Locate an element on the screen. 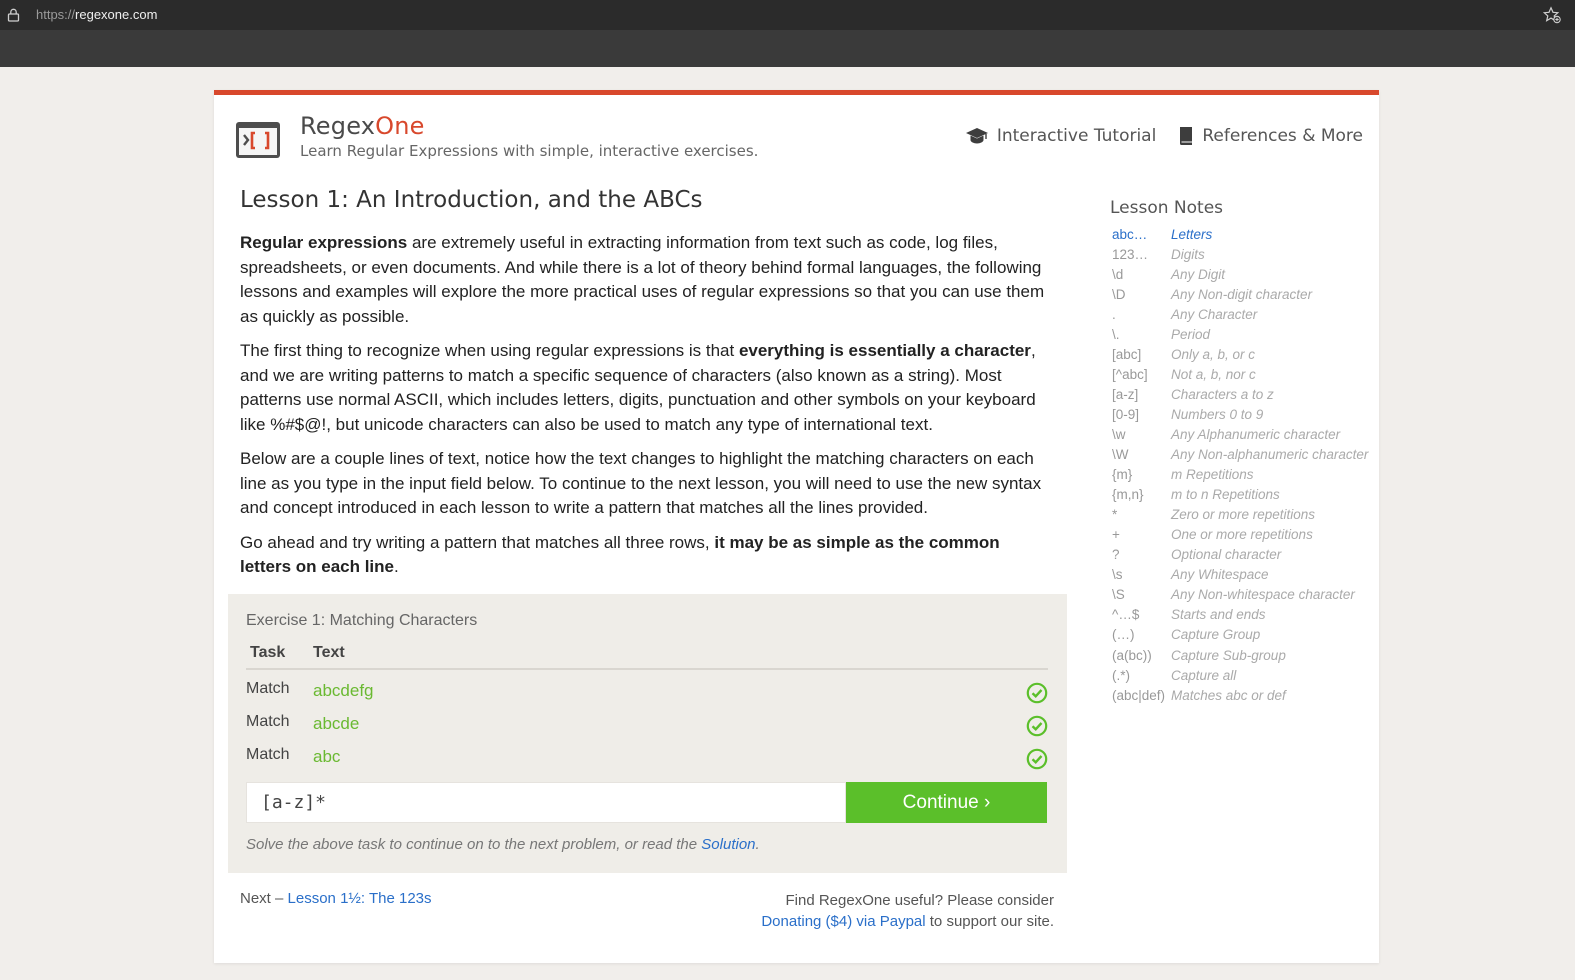 Image resolution: width=1575 pixels, height=980 pixels. lesson-note-item: \w Any Alphanumeric character is located at coordinates (1240, 434).